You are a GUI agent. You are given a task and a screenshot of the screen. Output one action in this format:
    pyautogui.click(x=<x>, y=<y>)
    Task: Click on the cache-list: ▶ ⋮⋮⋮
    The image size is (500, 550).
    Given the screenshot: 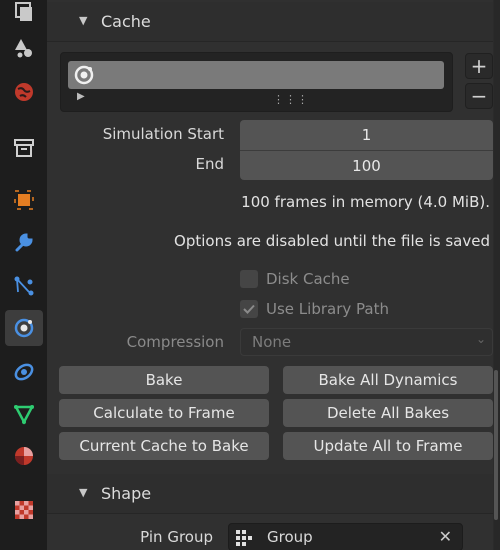 What is the action you would take?
    pyautogui.click(x=256, y=82)
    